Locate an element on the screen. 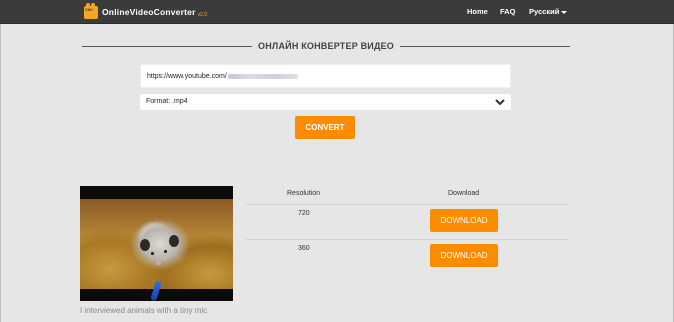  title-divider-right is located at coordinates (485, 46).